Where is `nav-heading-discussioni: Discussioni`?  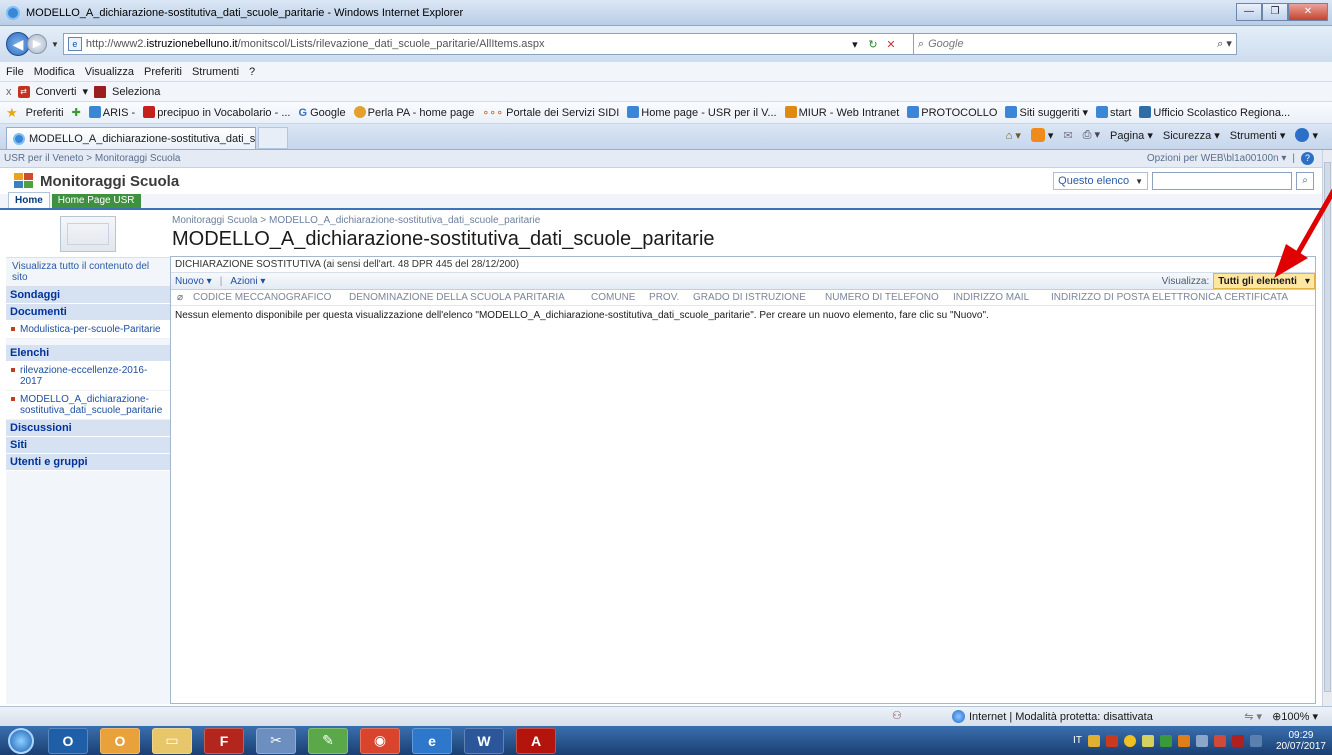 nav-heading-discussioni: Discussioni is located at coordinates (88, 428).